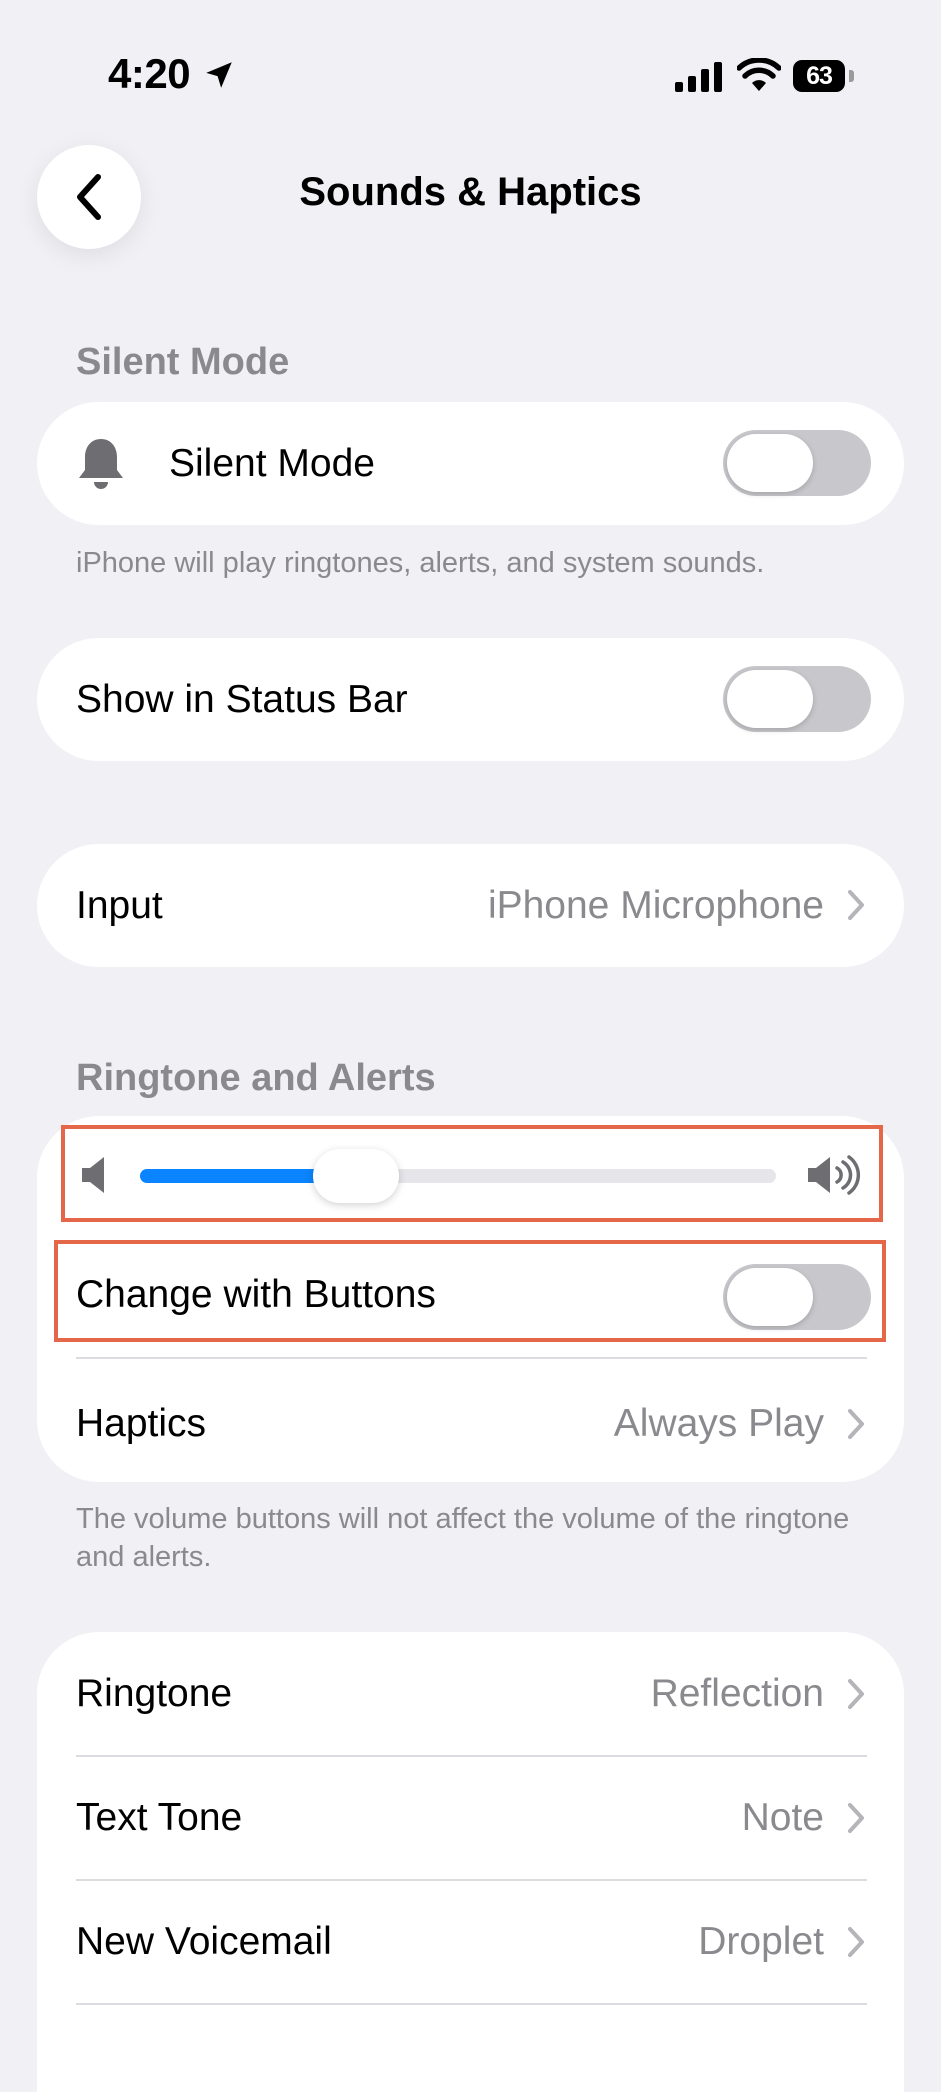  I want to click on input-card: Input iPhone Microphone, so click(470, 905).